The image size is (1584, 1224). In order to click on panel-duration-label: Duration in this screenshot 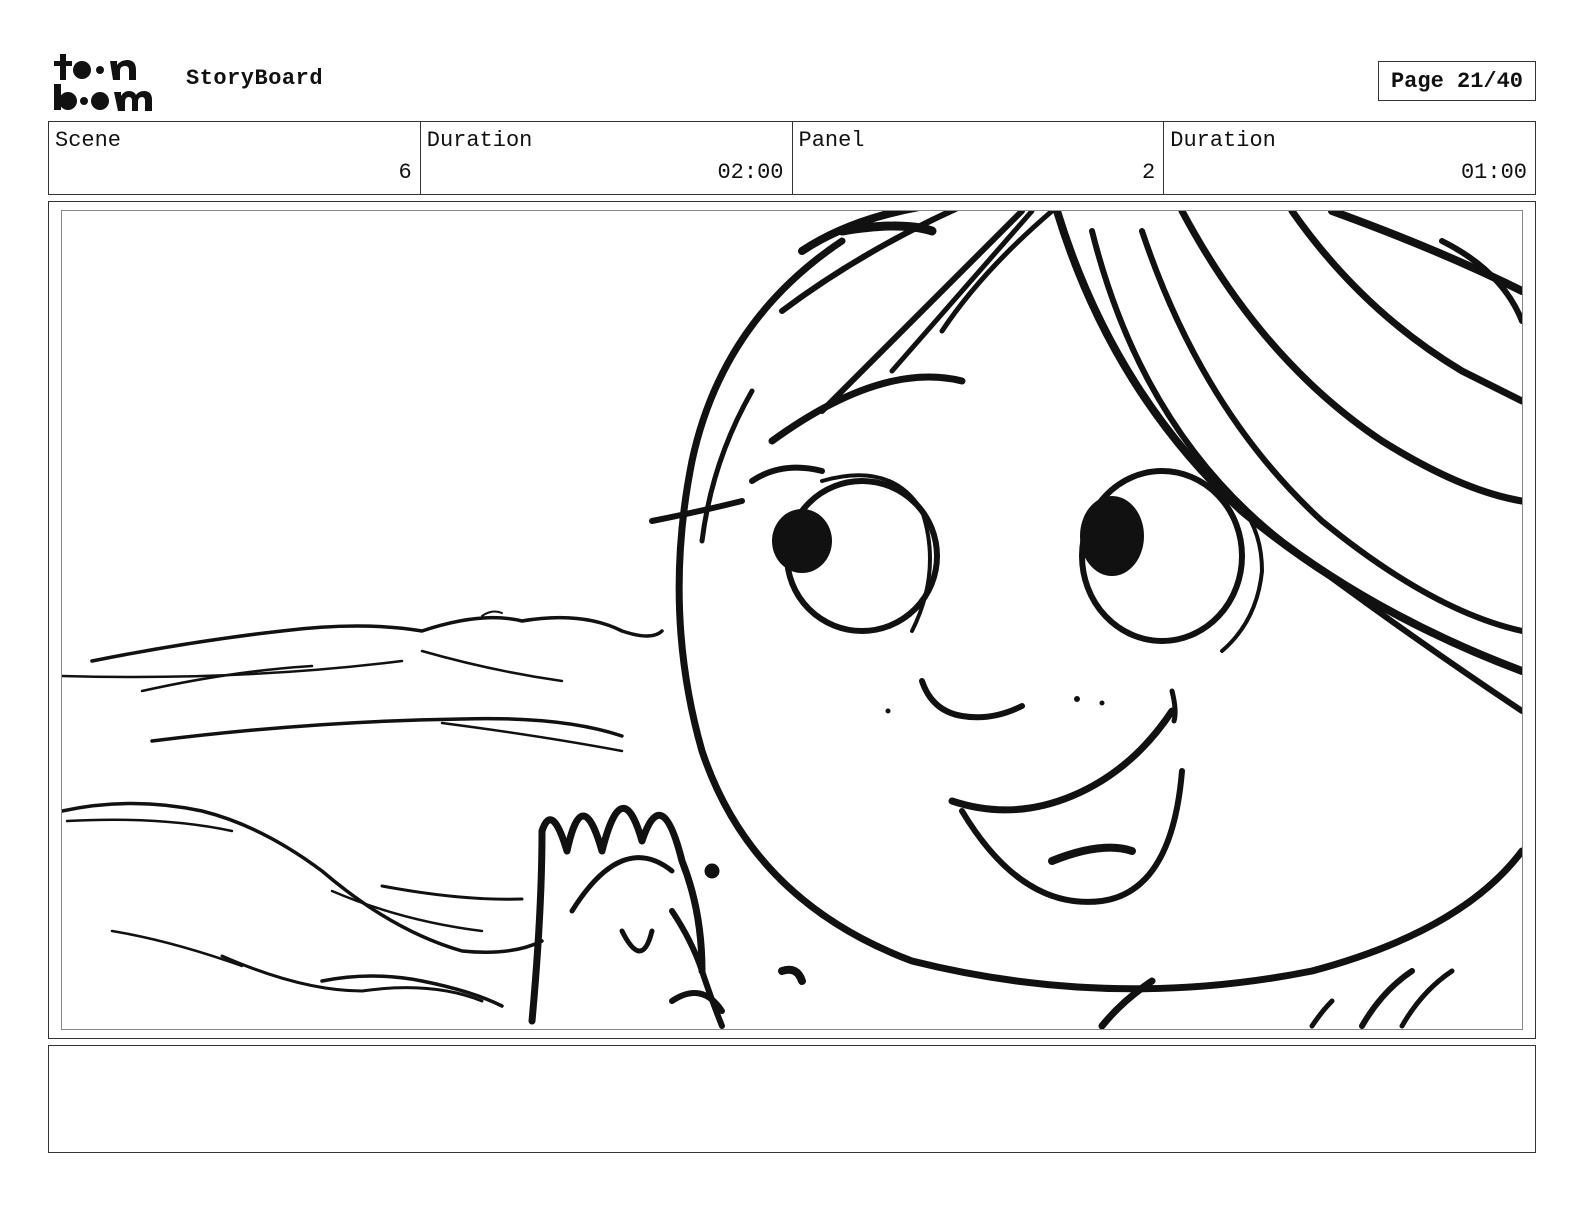, I will do `click(1223, 140)`.